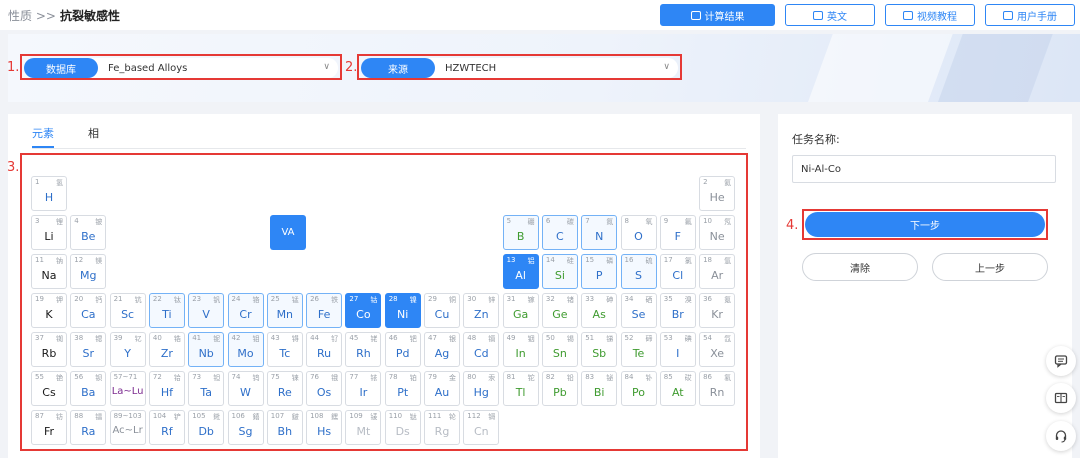 The image size is (1080, 458). I want to click on element-ra: 88 镭 Ra, so click(88, 427).